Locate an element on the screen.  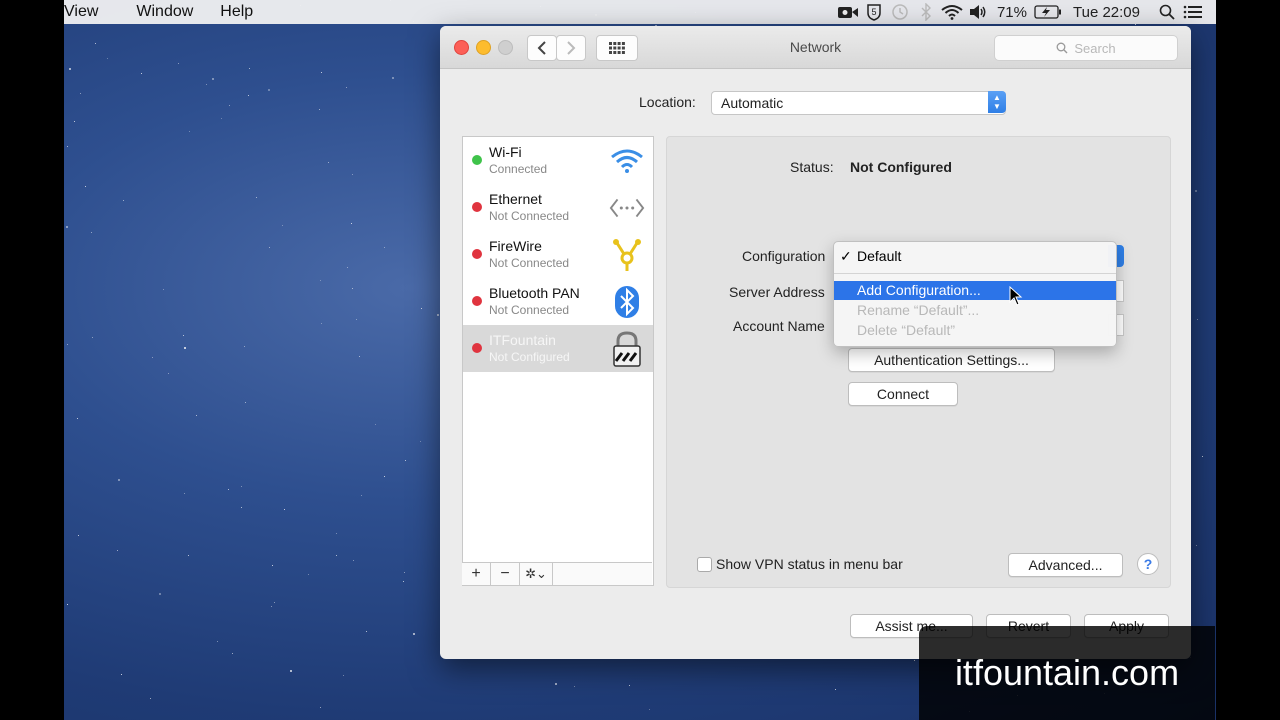
location-value: Automatic is located at coordinates (752, 103).